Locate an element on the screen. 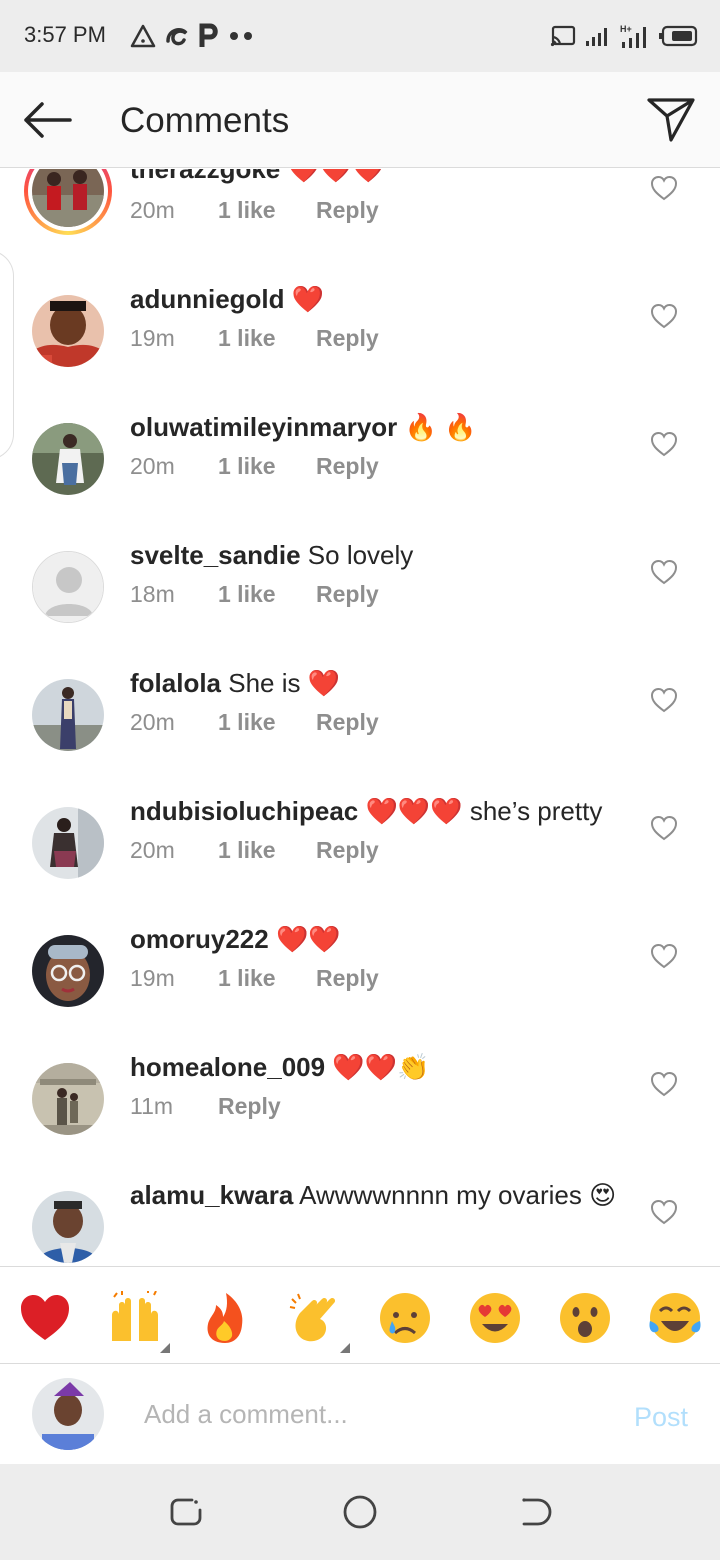  default-avatar is located at coordinates (68, 587).